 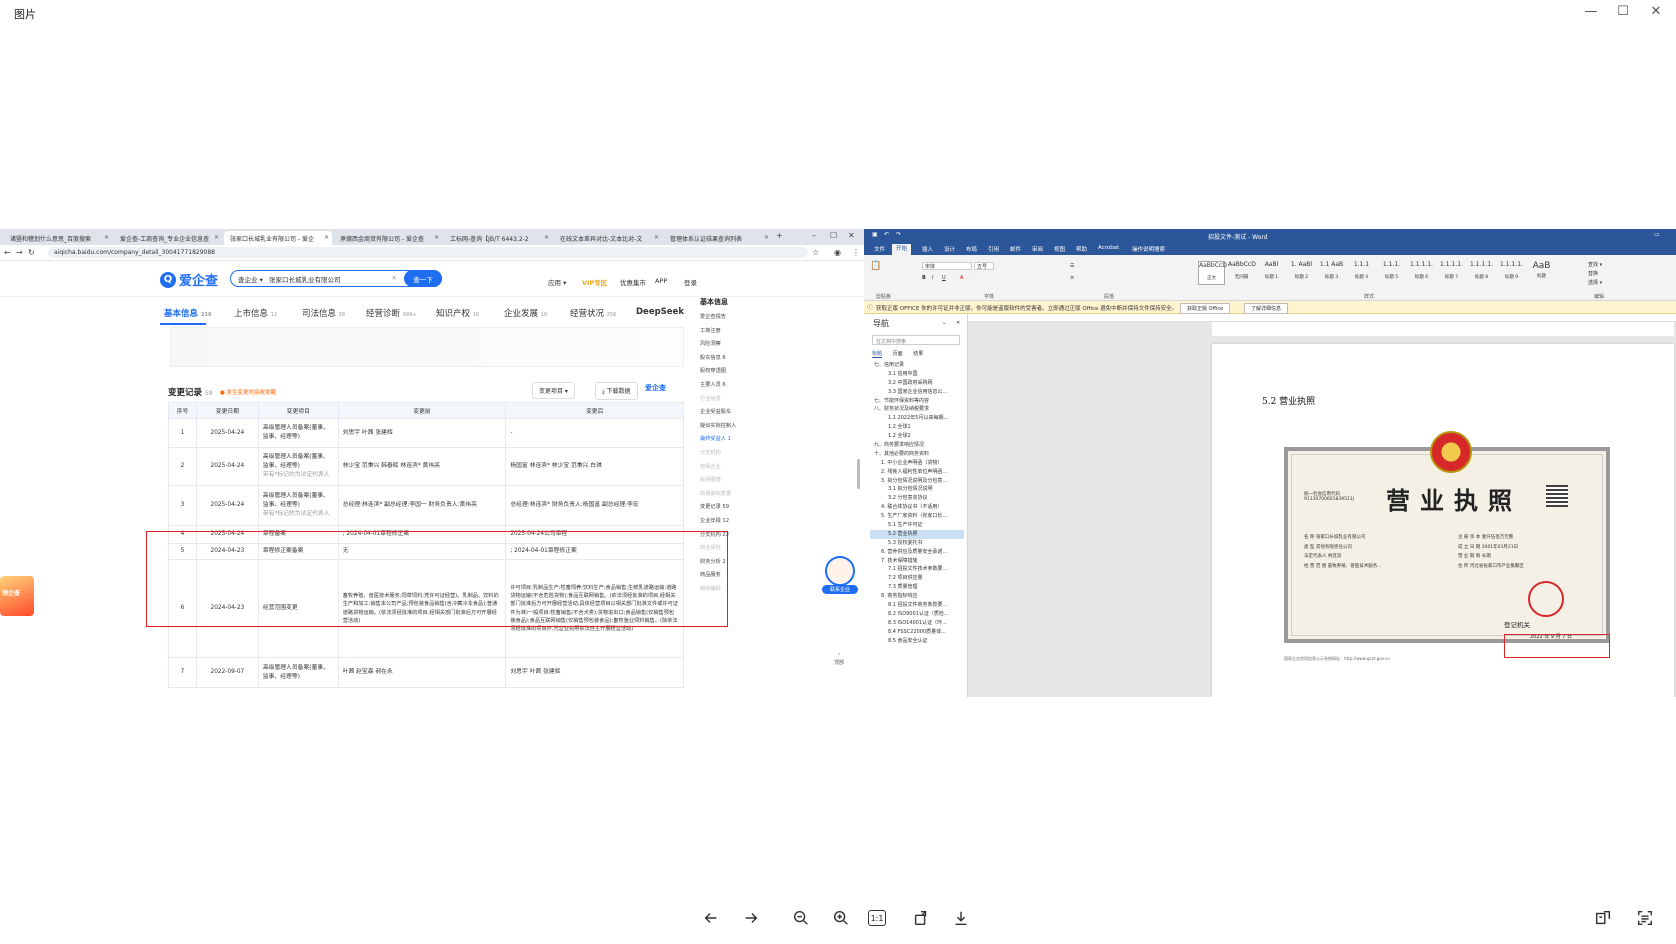 I want to click on tab-review: 审阅, so click(x=1037, y=249).